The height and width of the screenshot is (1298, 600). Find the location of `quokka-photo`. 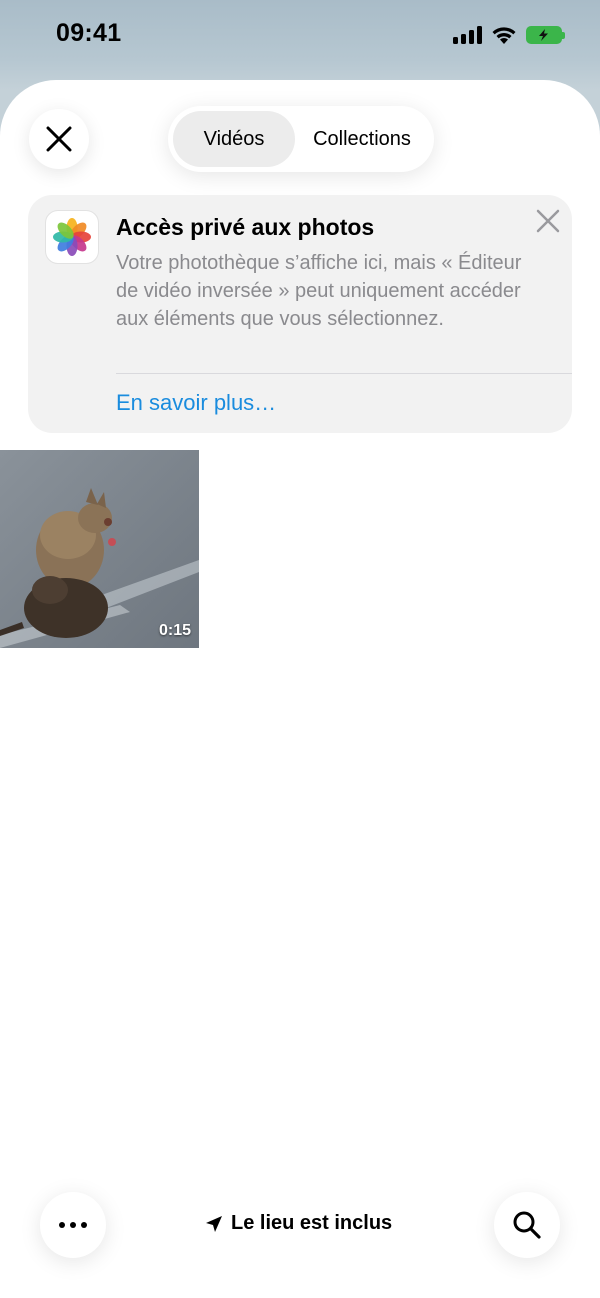

quokka-photo is located at coordinates (99, 549).